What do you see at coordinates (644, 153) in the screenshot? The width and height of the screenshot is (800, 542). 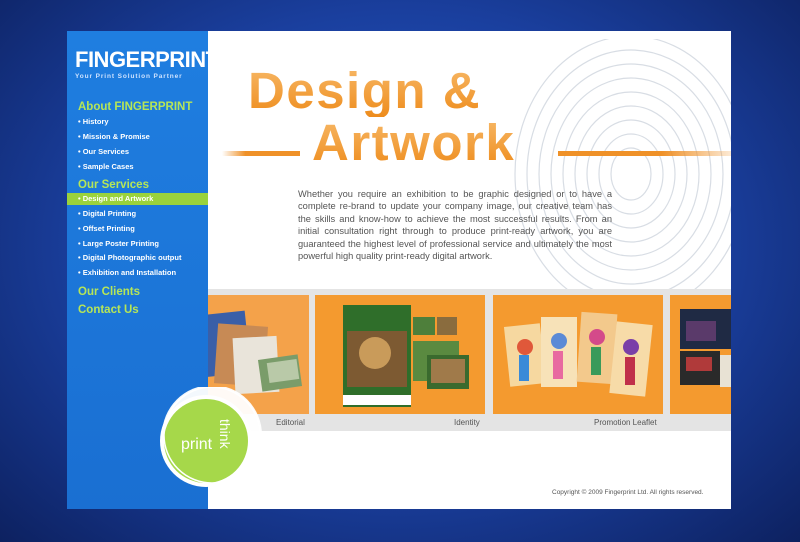 I see `title-rule-right` at bounding box center [644, 153].